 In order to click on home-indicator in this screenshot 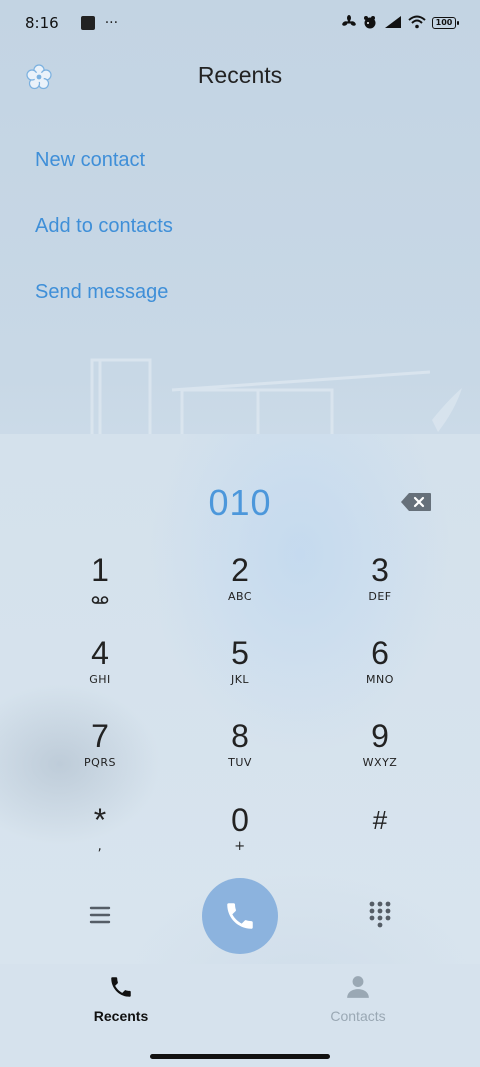, I will do `click(240, 1056)`.